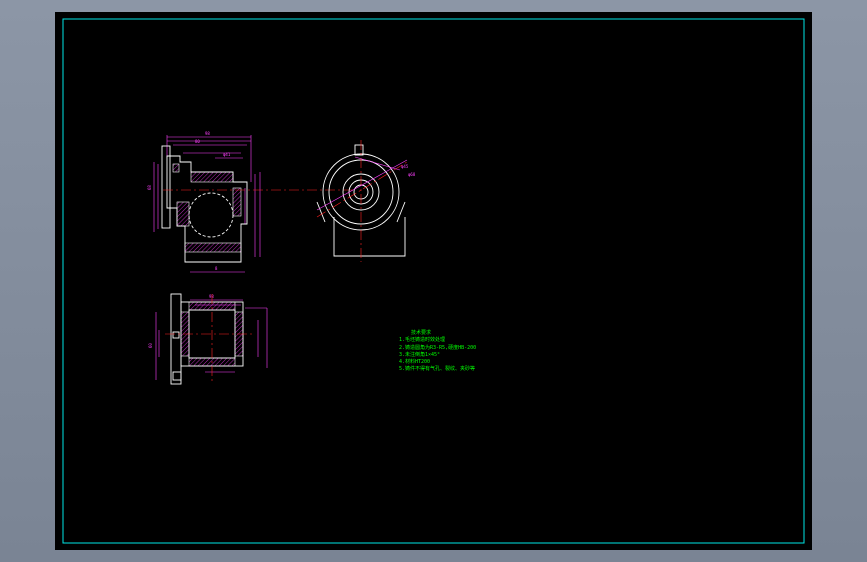 This screenshot has height=562, width=867. I want to click on note-line-2: 2.铸造圆角为R3-R5,硬度HB-200, so click(438, 347).